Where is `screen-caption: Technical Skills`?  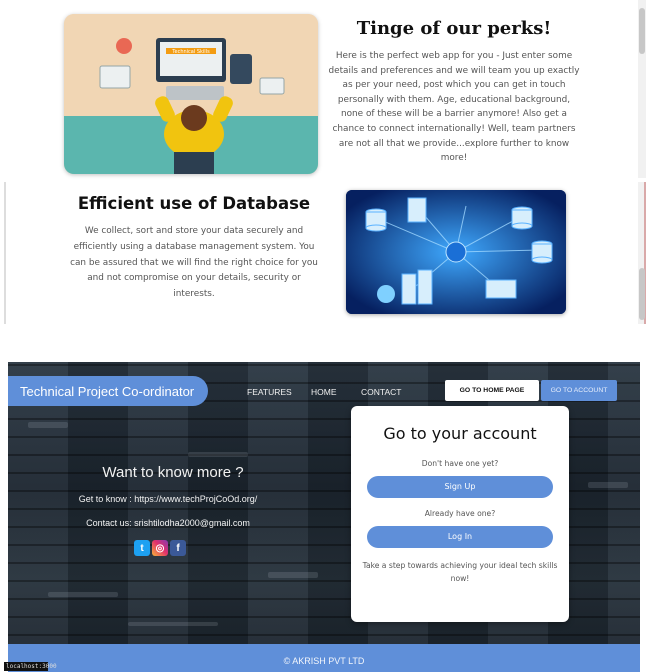 screen-caption: Technical Skills is located at coordinates (190, 52).